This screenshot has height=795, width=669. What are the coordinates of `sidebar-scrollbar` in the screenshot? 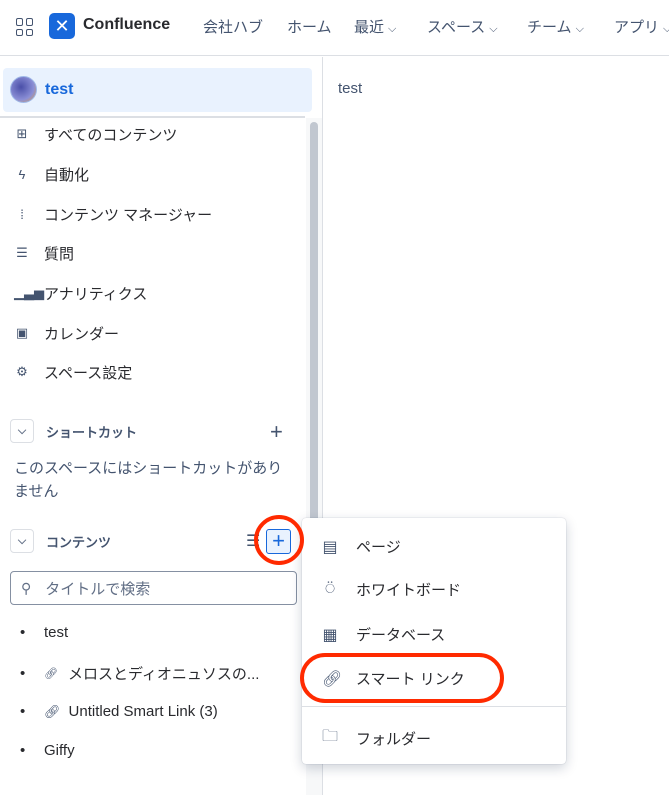 It's located at (314, 322).